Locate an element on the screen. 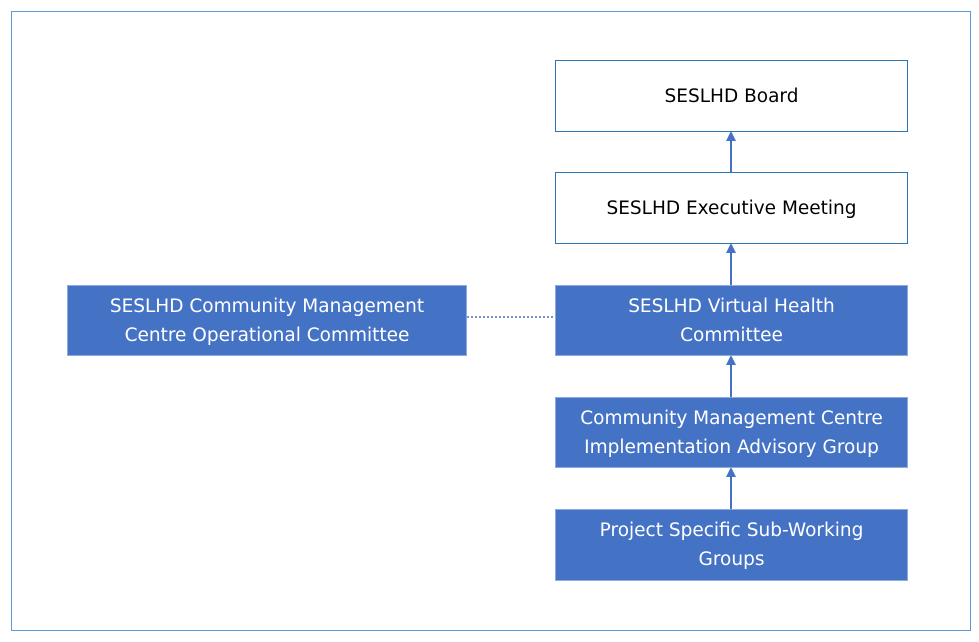 The width and height of the screenshot is (979, 642). node-sub-working-groups: Project Specific Sub-Working Groups is located at coordinates (731, 545).